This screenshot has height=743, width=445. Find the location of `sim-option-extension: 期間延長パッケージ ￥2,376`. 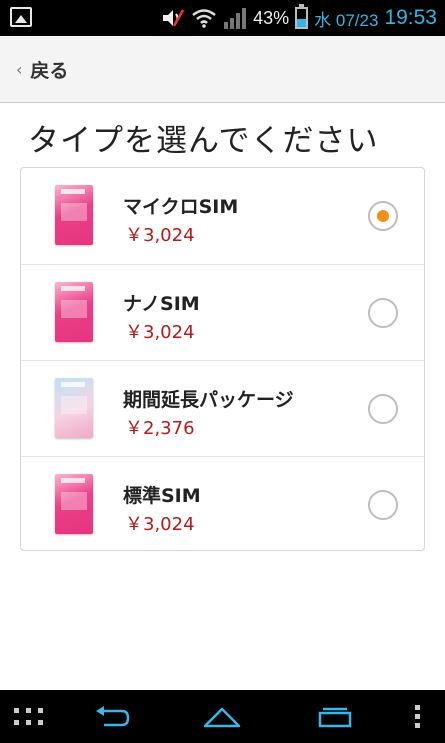

sim-option-extension: 期間延長パッケージ ￥2,376 is located at coordinates (222, 408).